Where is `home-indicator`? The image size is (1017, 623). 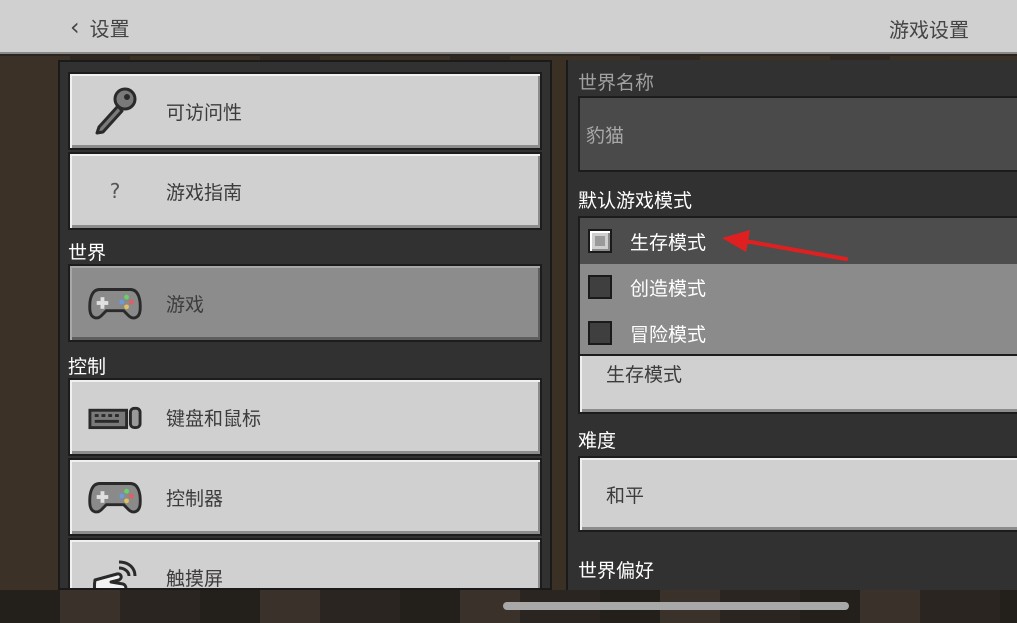 home-indicator is located at coordinates (676, 606).